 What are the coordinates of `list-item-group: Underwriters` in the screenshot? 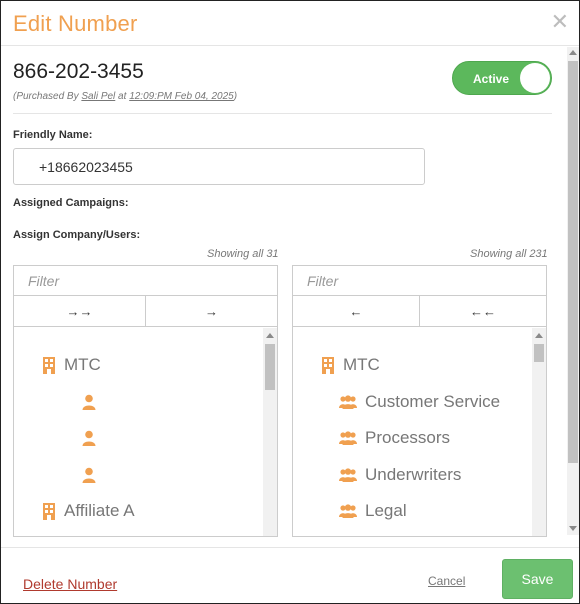 It's located at (400, 475).